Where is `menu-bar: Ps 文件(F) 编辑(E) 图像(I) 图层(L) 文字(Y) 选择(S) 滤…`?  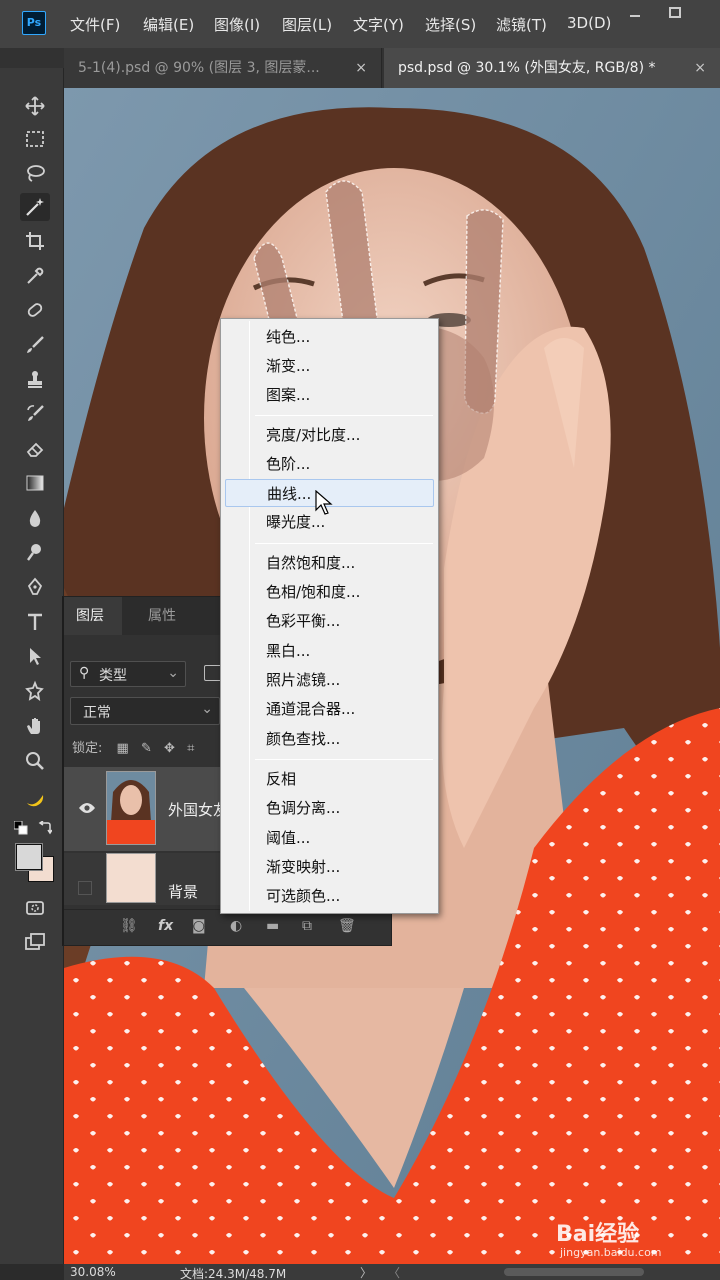
menu-bar: Ps 文件(F) 编辑(E) 图像(I) 图层(L) 文字(Y) 选择(S) 滤… is located at coordinates (360, 24).